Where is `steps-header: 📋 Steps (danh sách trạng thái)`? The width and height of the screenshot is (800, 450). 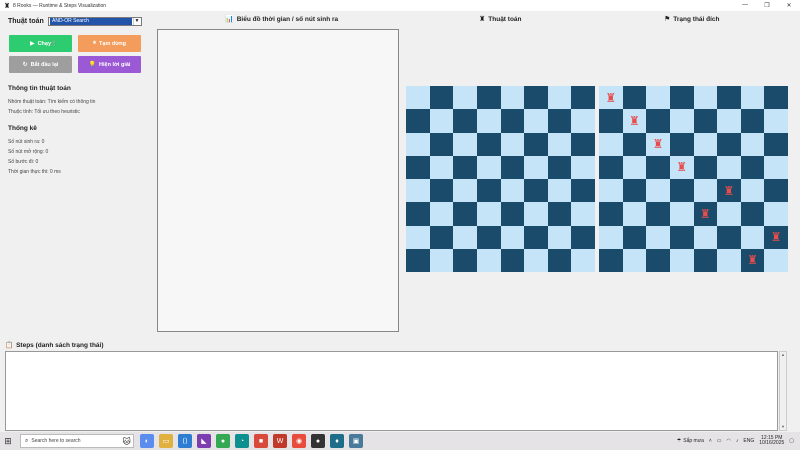
steps-header: 📋 Steps (danh sách trạng thái) is located at coordinates (54, 345).